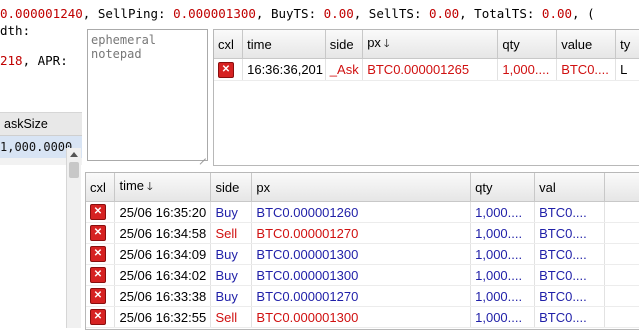  Describe the element at coordinates (163, 275) in the screenshot. I see `trade-time: 25/06 16:34:02` at that location.